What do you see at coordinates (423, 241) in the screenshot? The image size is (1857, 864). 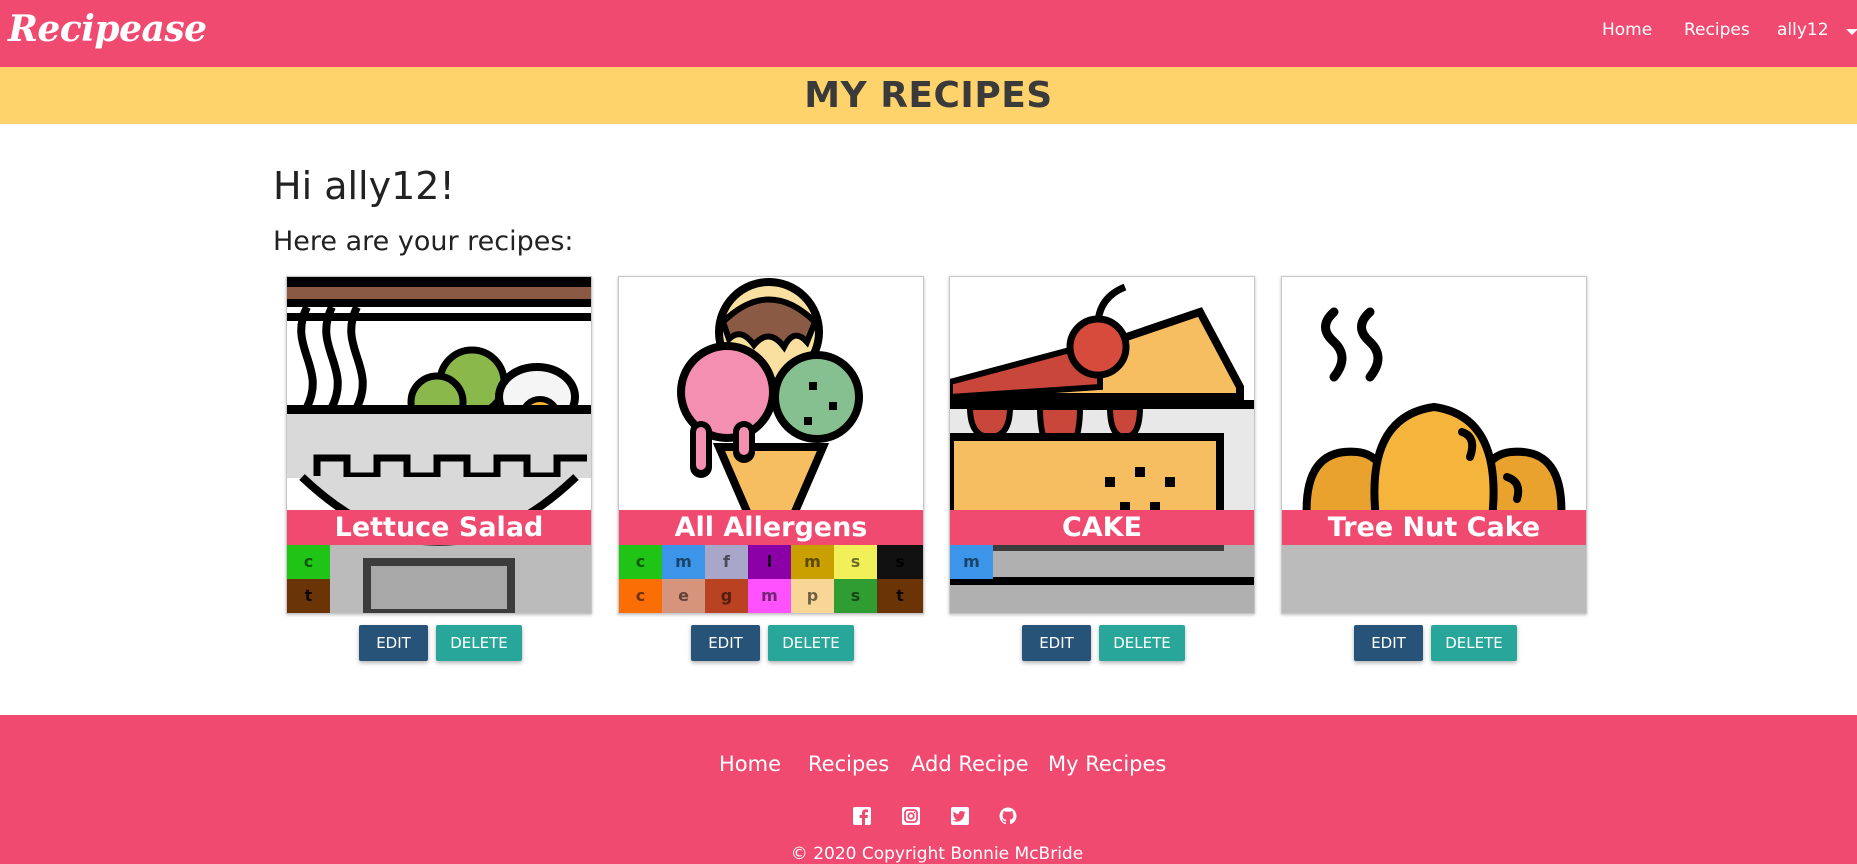 I see `recipes-subheading: Here are your recipes:` at bounding box center [423, 241].